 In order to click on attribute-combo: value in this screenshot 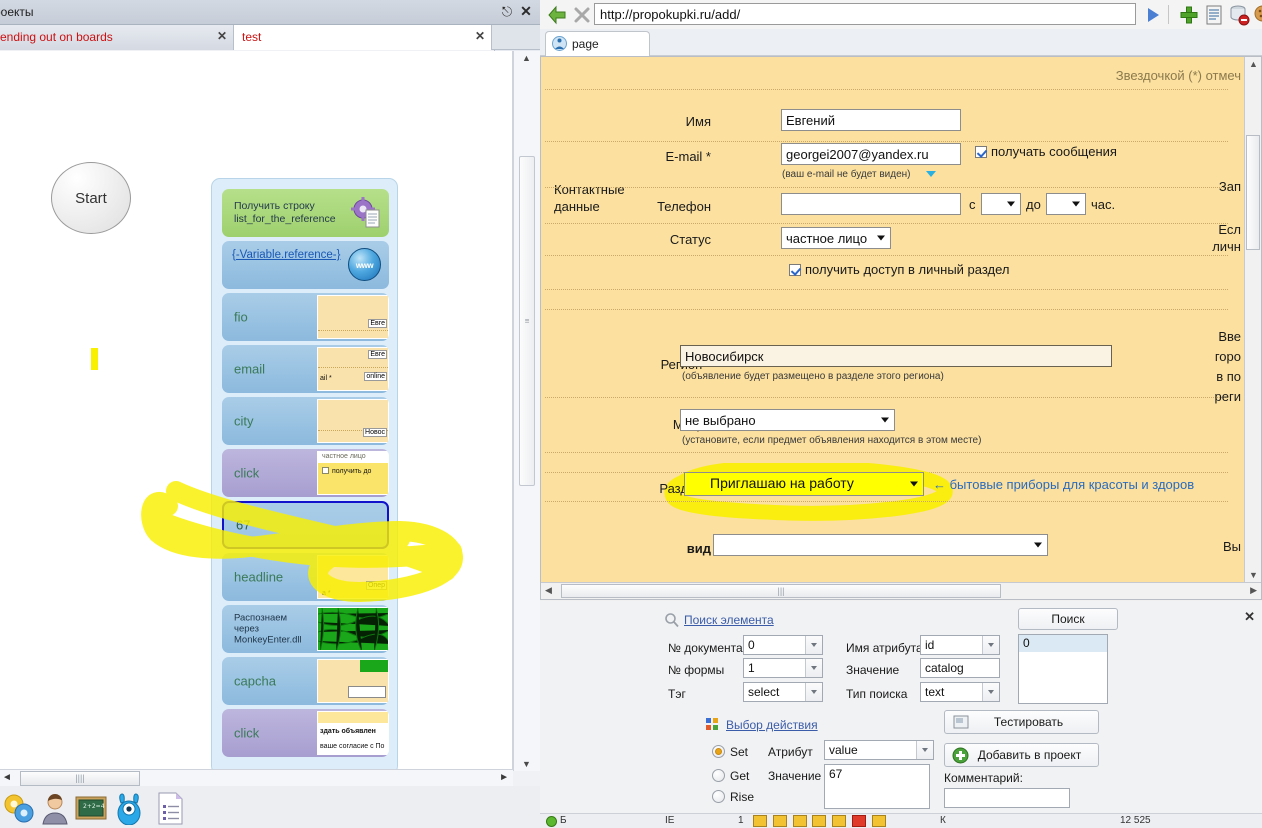, I will do `click(879, 750)`.